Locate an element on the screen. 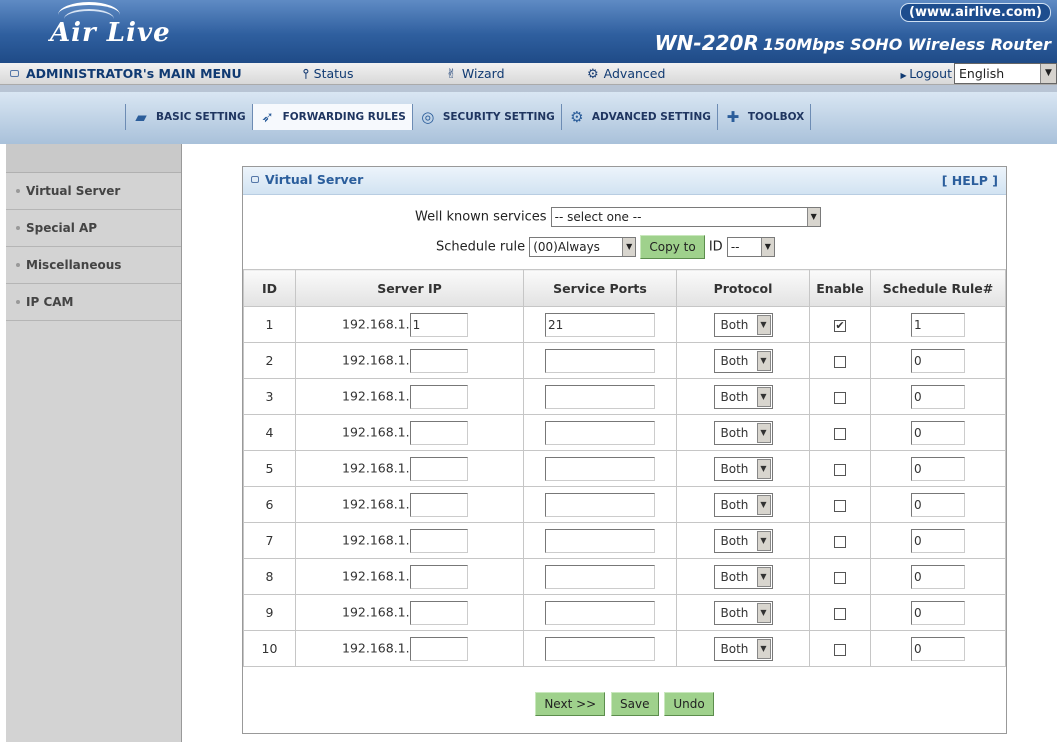  site-url-badge: (www.airlive.com) is located at coordinates (975, 12).